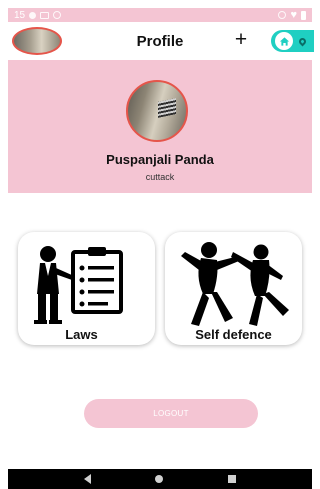 The width and height of the screenshot is (320, 489). Describe the element at coordinates (171, 413) in the screenshot. I see `logout-button: LOGOUT` at that location.